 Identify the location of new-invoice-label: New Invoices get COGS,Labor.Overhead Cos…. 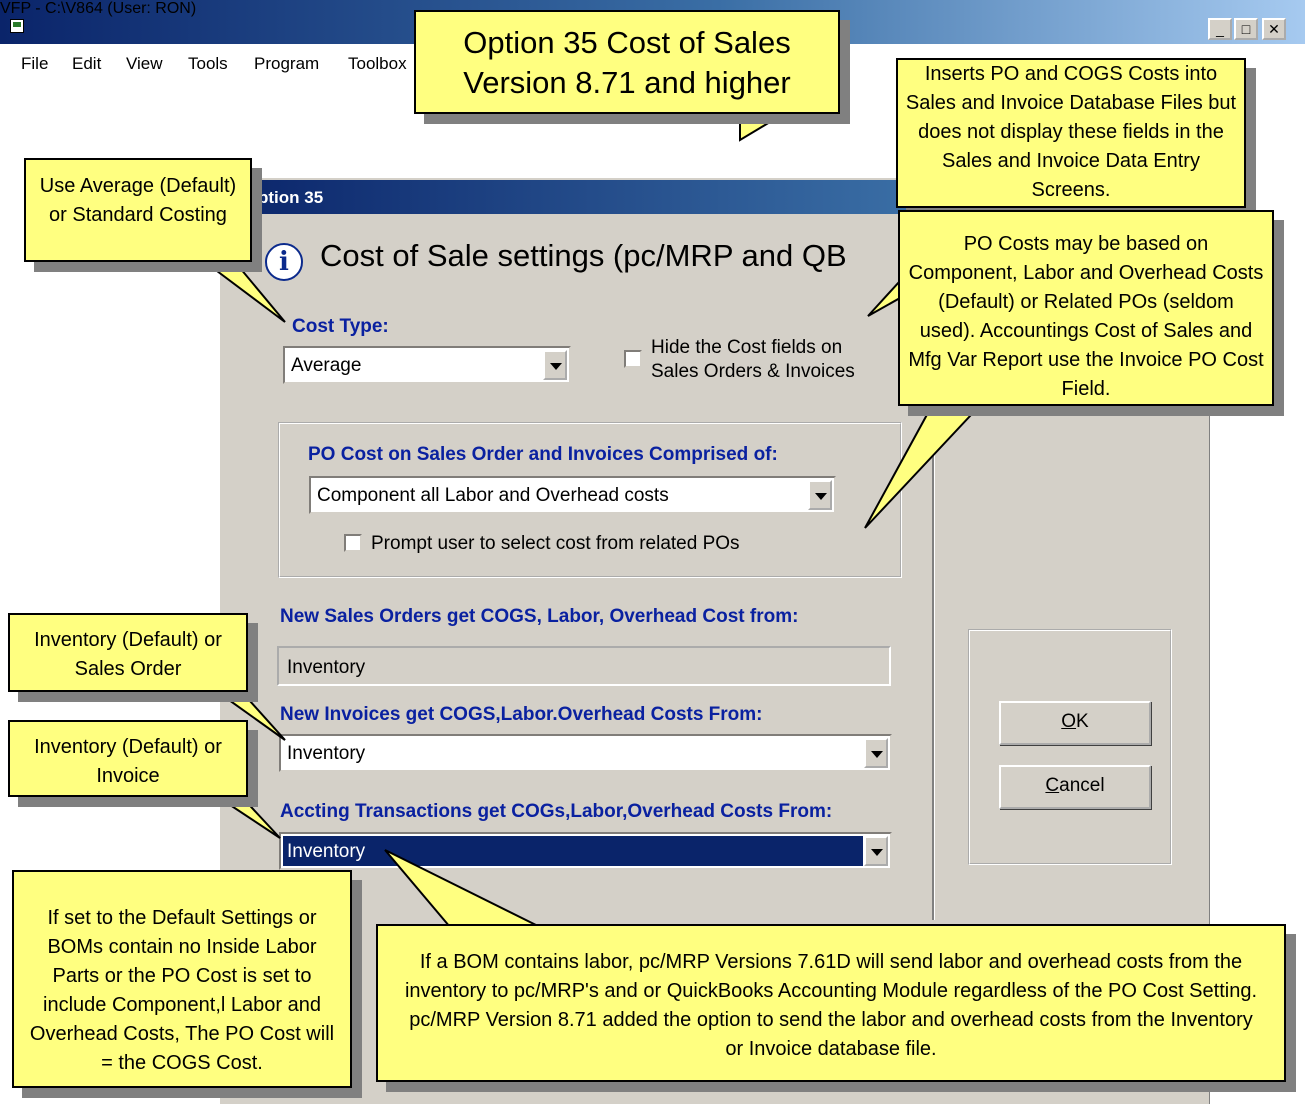
(521, 714).